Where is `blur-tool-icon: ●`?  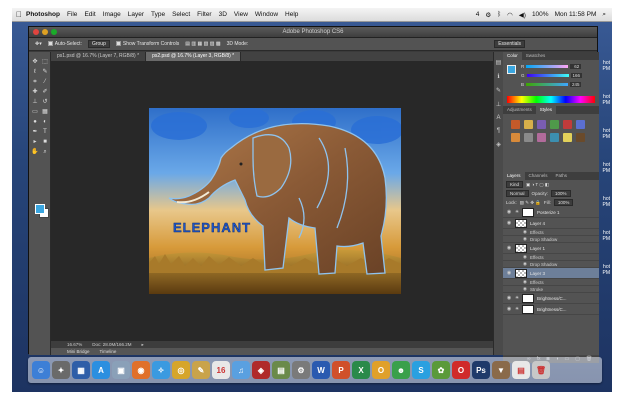
blur-tool-icon: ● is located at coordinates (35, 122).